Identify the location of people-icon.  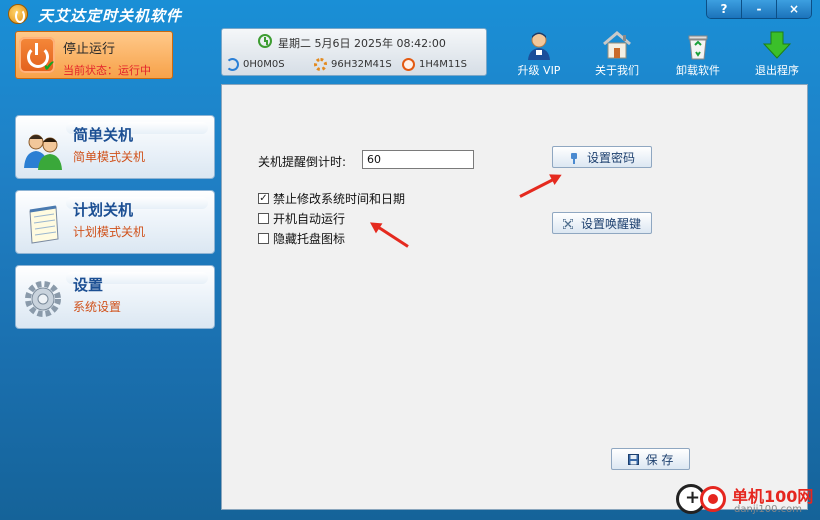
(43, 149).